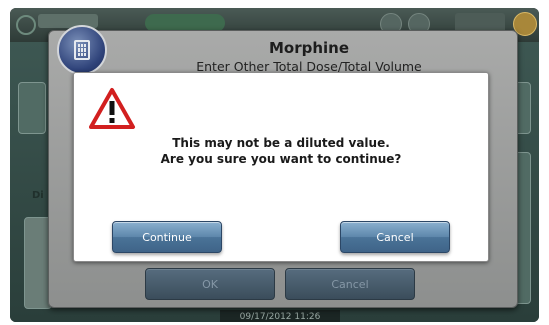 The image size is (549, 325). I want to click on warning-icon, so click(112, 108).